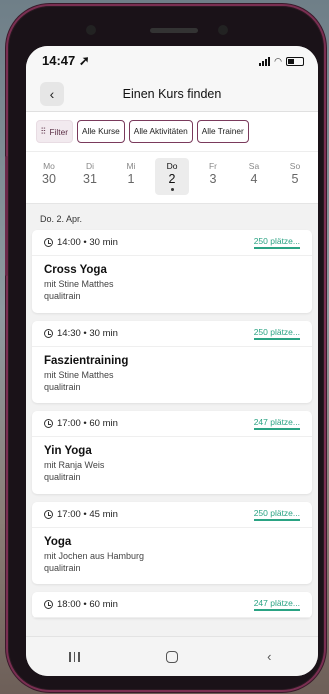  Describe the element at coordinates (213, 166) in the screenshot. I see `day-name: Fr` at that location.